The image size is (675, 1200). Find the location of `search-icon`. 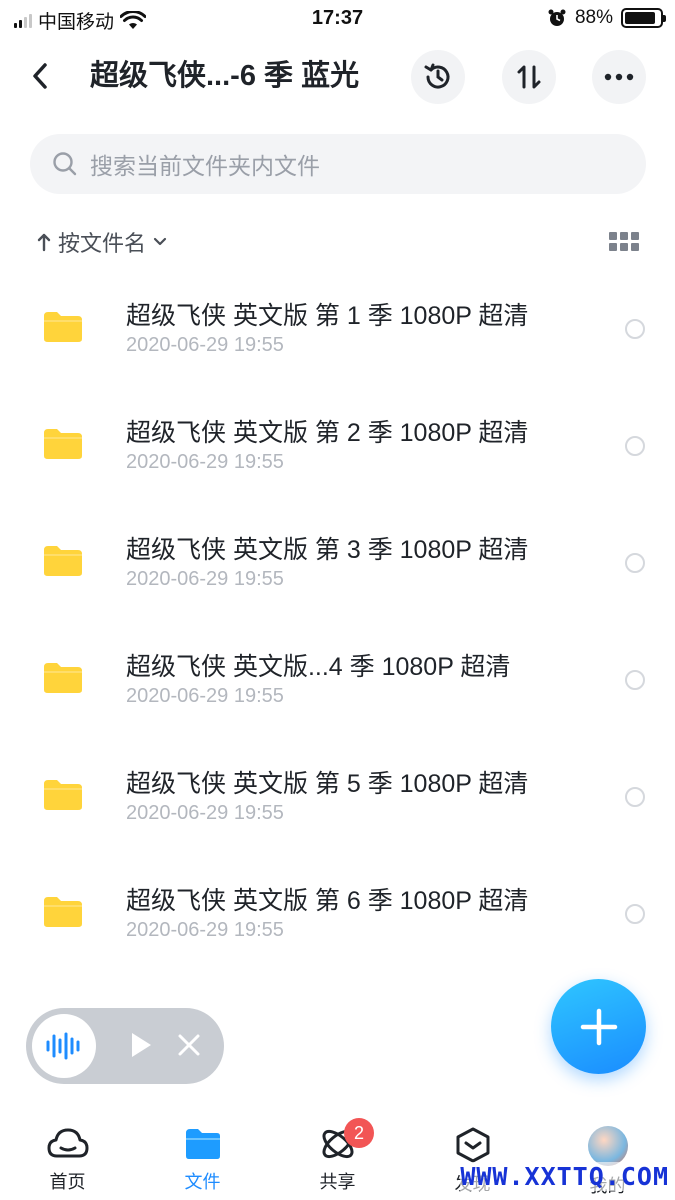

search-icon is located at coordinates (65, 164).